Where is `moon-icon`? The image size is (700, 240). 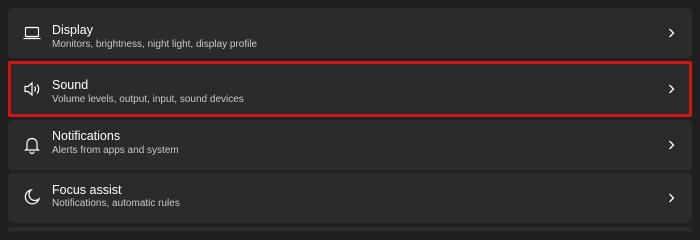
moon-icon is located at coordinates (32, 197).